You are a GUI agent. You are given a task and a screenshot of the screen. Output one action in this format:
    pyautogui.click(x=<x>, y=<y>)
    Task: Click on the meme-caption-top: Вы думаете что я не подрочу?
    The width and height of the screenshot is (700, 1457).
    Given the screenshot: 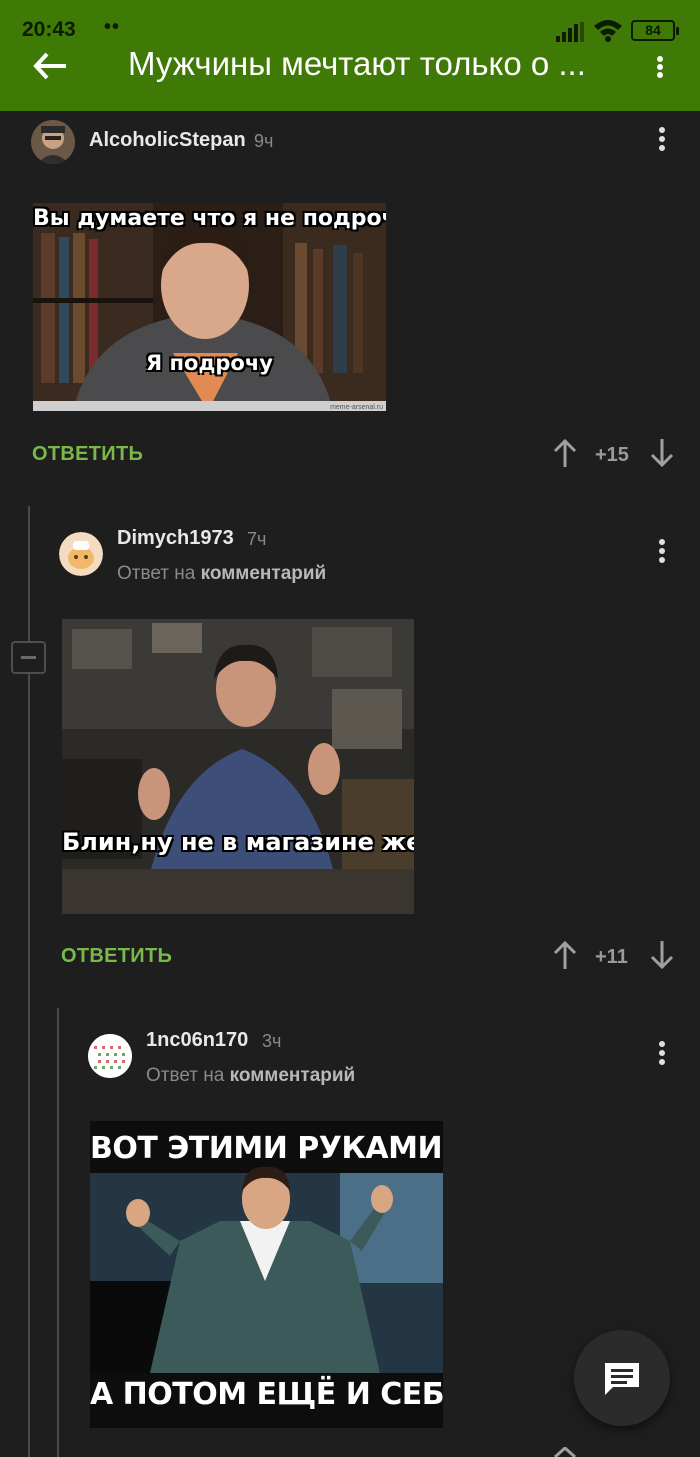 What is the action you would take?
    pyautogui.click(x=209, y=218)
    